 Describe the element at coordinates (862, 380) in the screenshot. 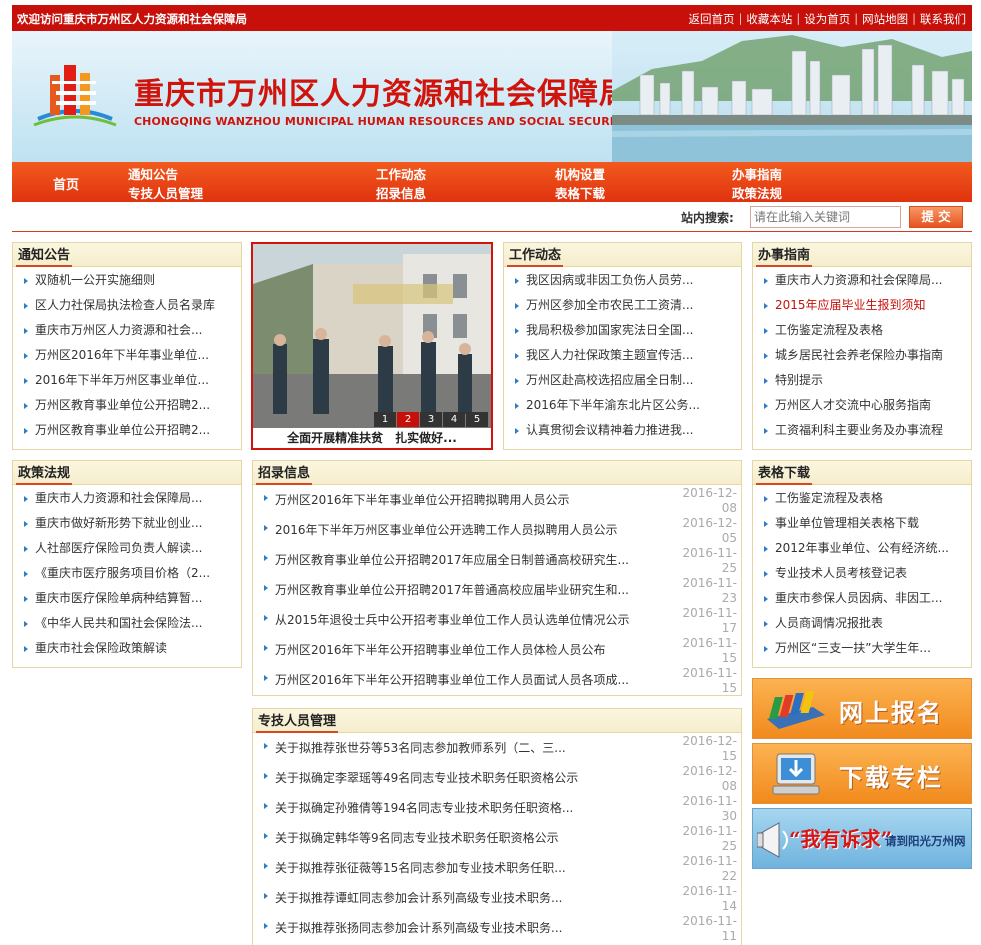

I see `list-item: 特别提示` at that location.